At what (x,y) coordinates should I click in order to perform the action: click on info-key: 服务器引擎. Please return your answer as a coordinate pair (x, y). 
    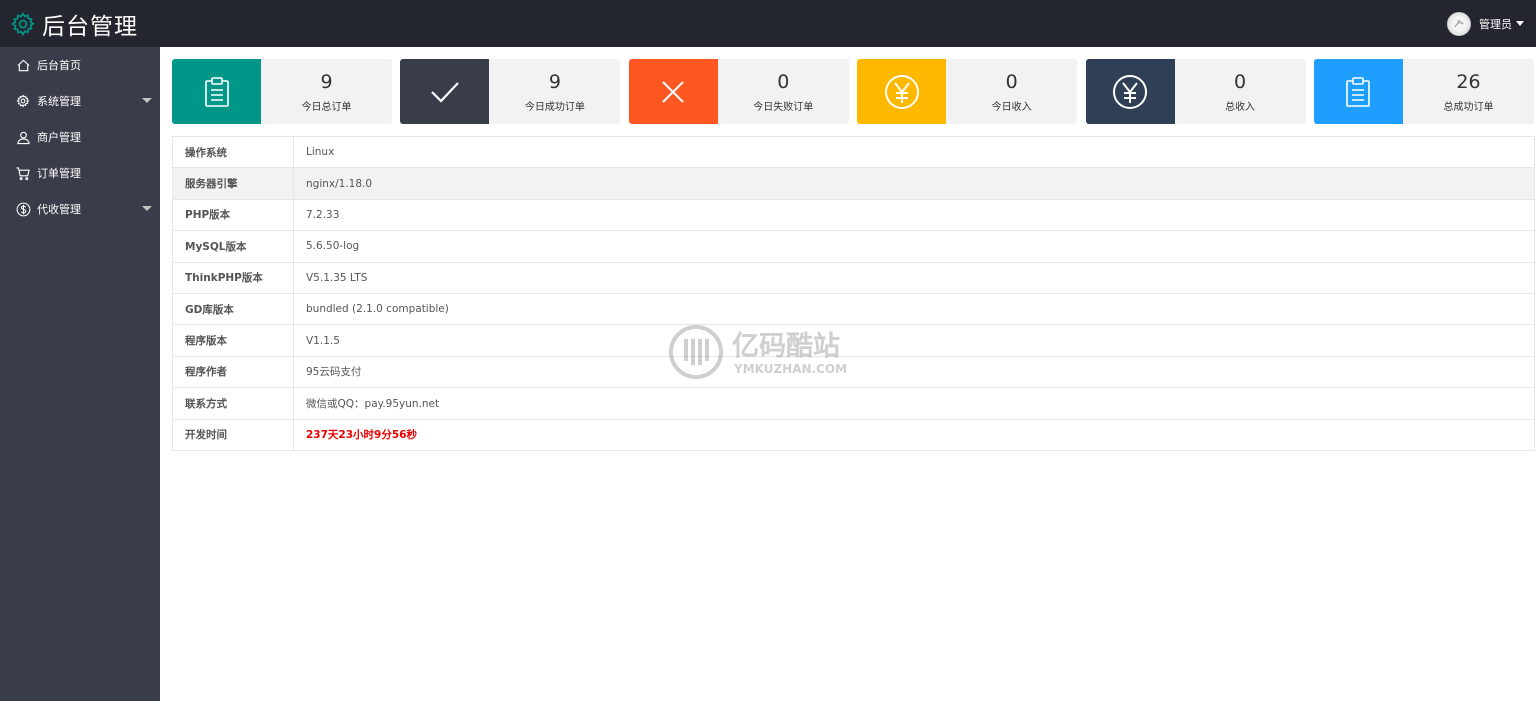
    Looking at the image, I should click on (233, 183).